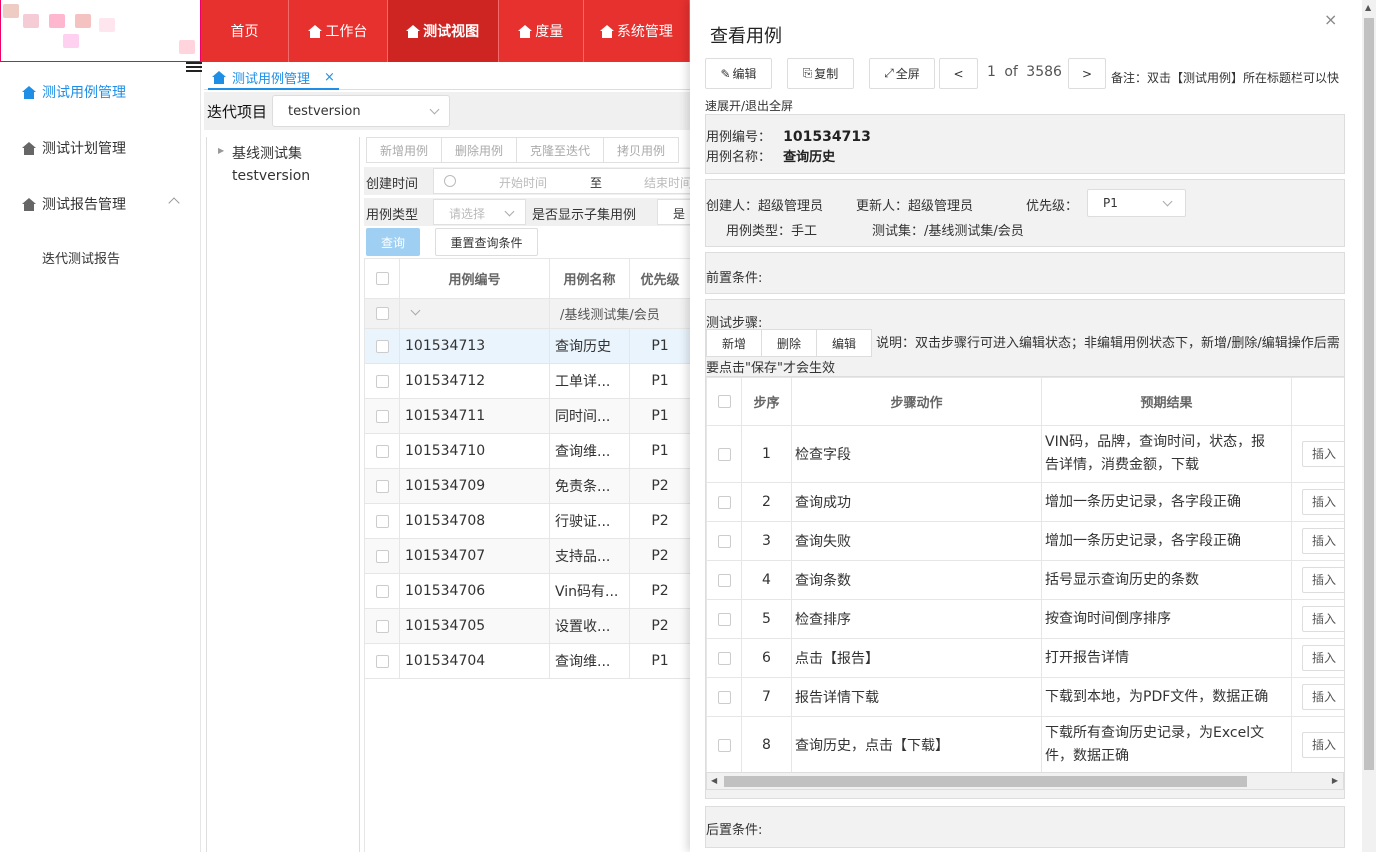 This screenshot has height=852, width=1376. What do you see at coordinates (1025, 580) in the screenshot?
I see `step-row: 4 查询条数 括号显示查询历史的条数 插入` at bounding box center [1025, 580].